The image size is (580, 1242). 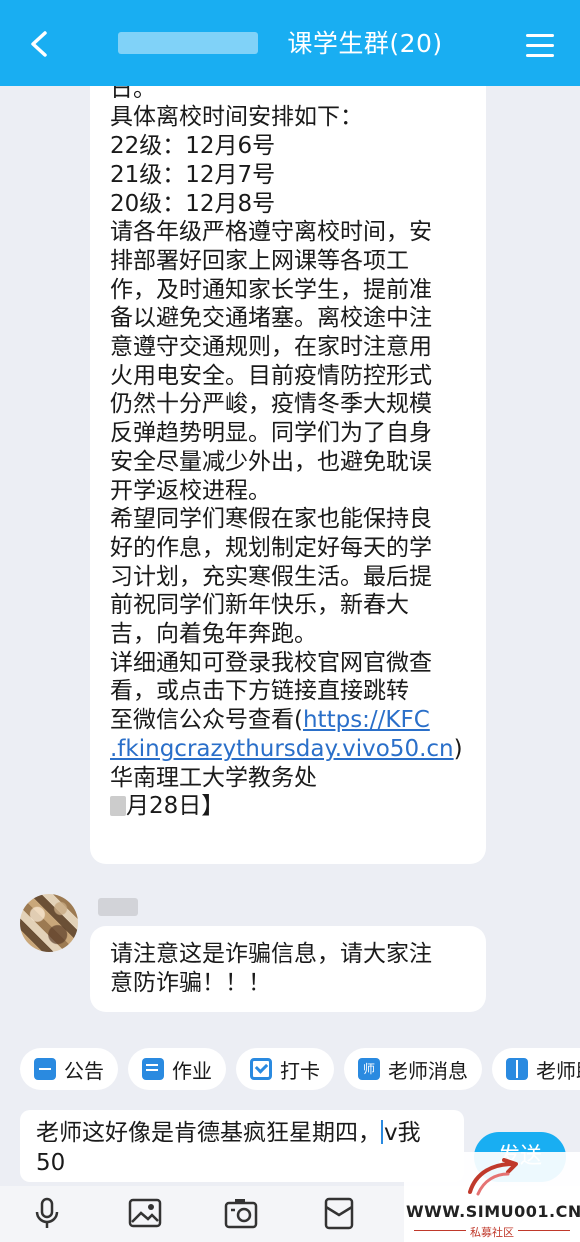 What do you see at coordinates (271, 347) in the screenshot?
I see `message-line: 意遵守交通规则，在家时注意用` at bounding box center [271, 347].